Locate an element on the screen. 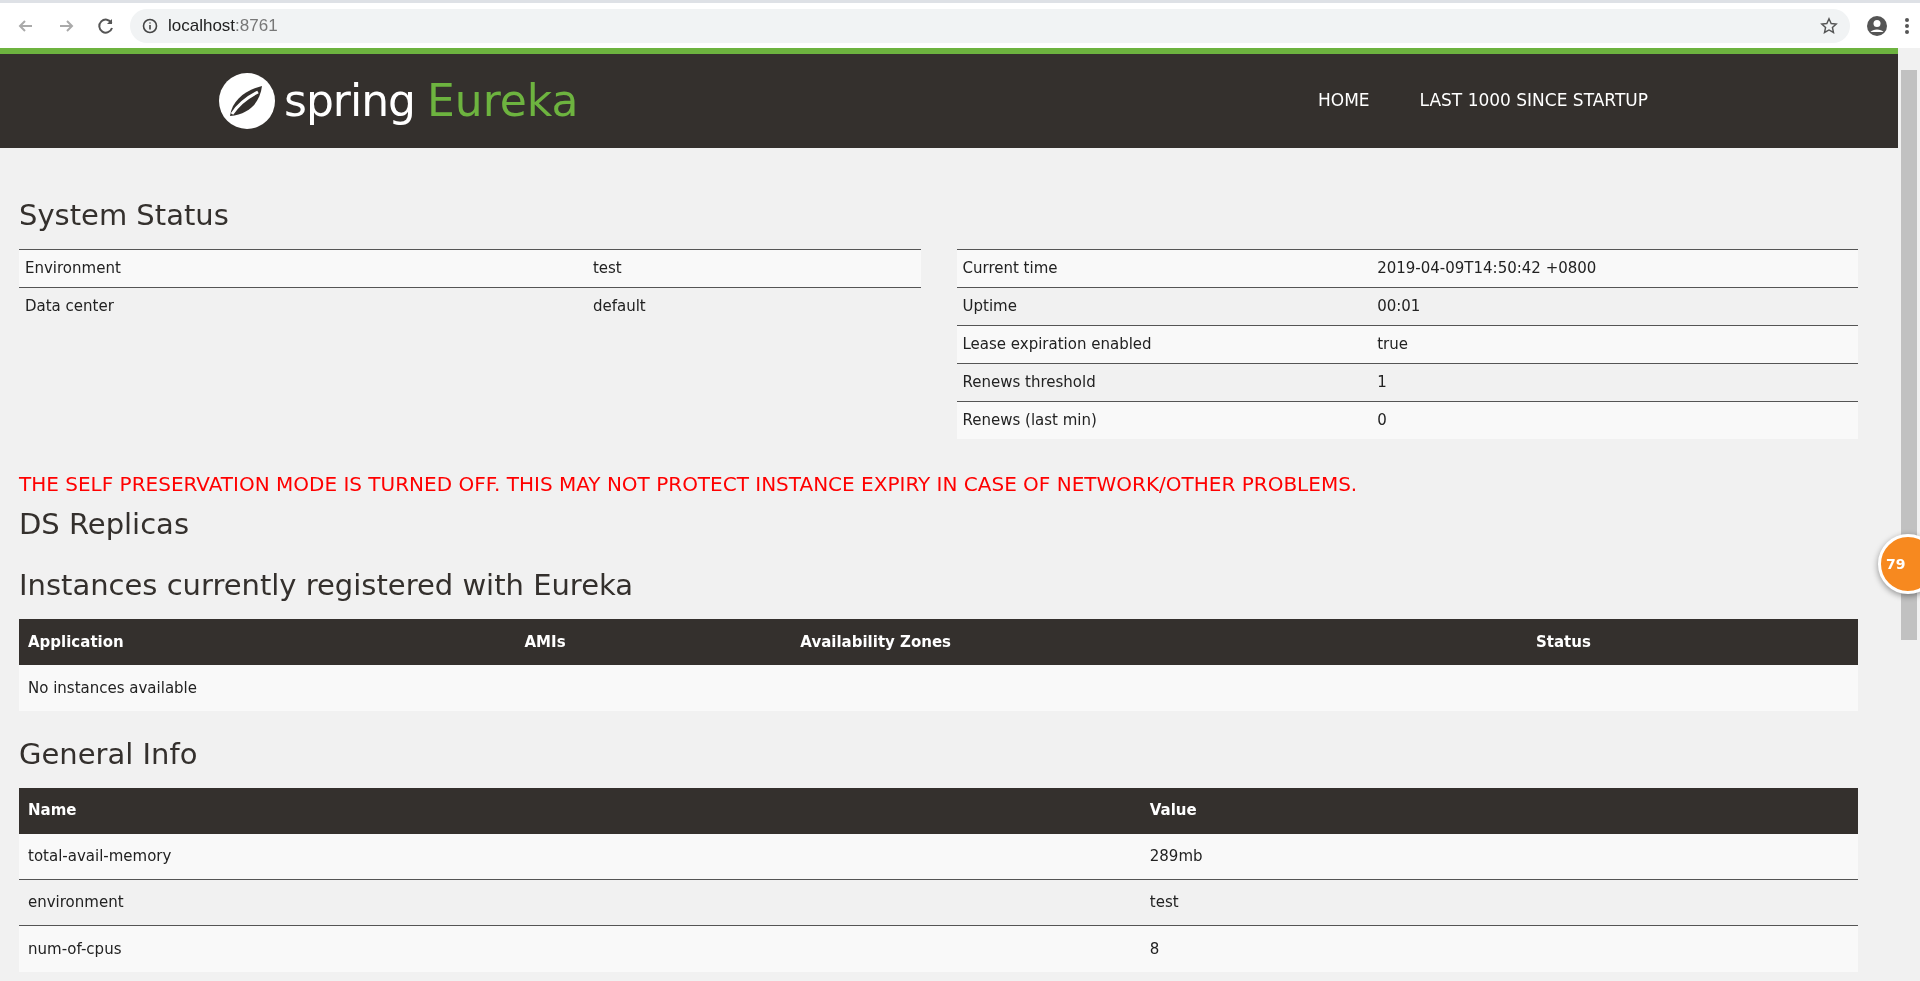  table-cell: 8 is located at coordinates (1499, 948).